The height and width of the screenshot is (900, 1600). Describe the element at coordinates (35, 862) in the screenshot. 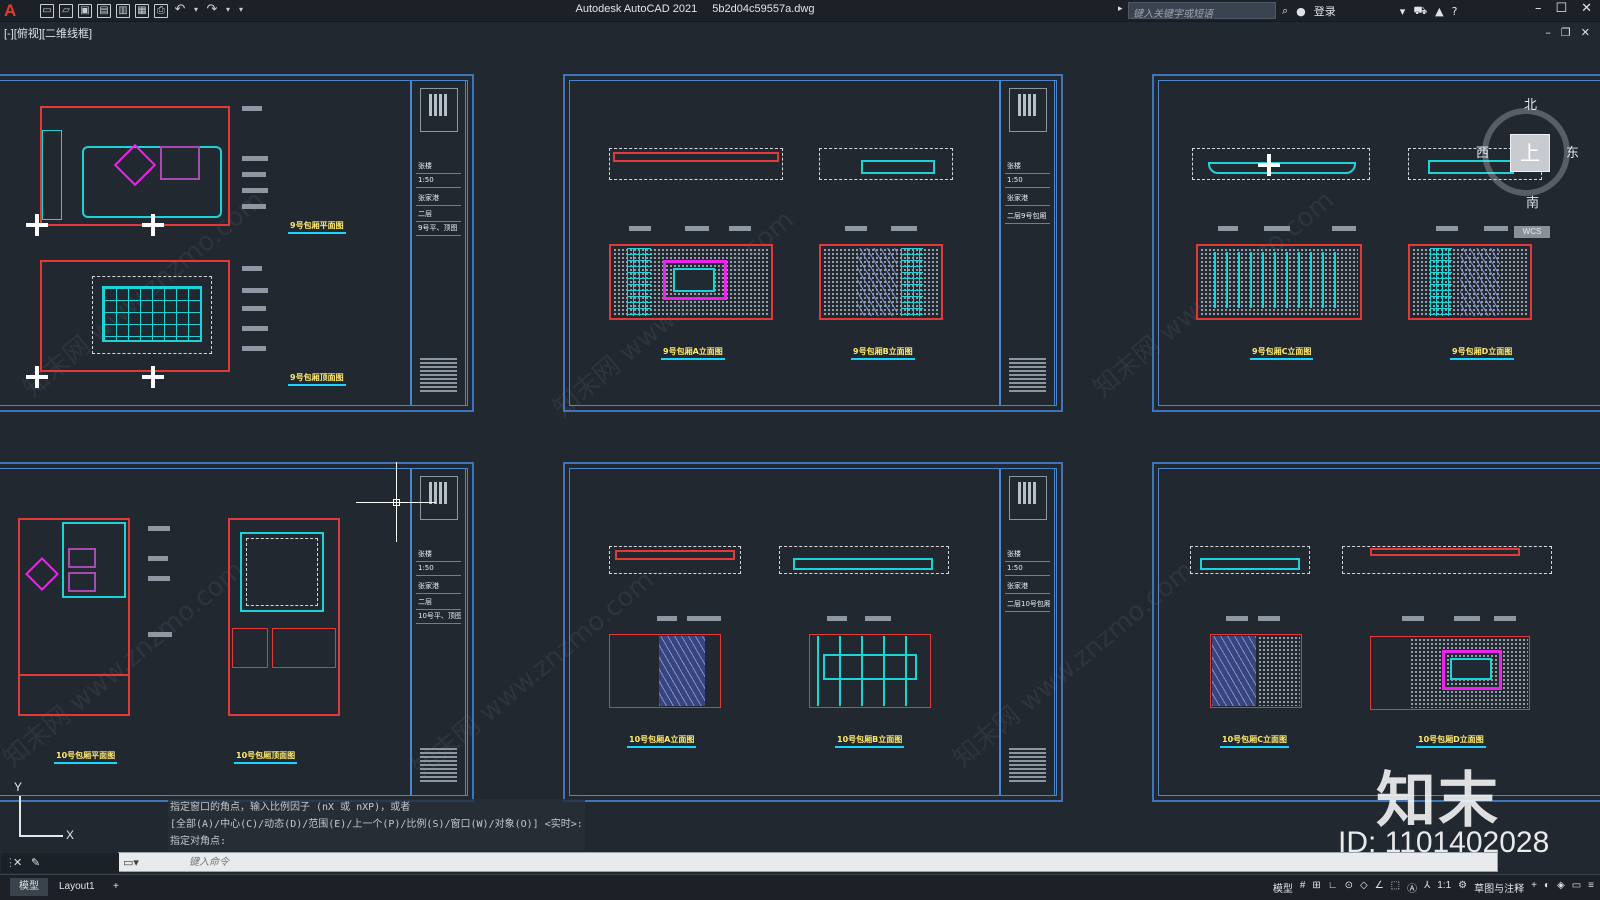

I see `customize-command-icon: ✎` at that location.